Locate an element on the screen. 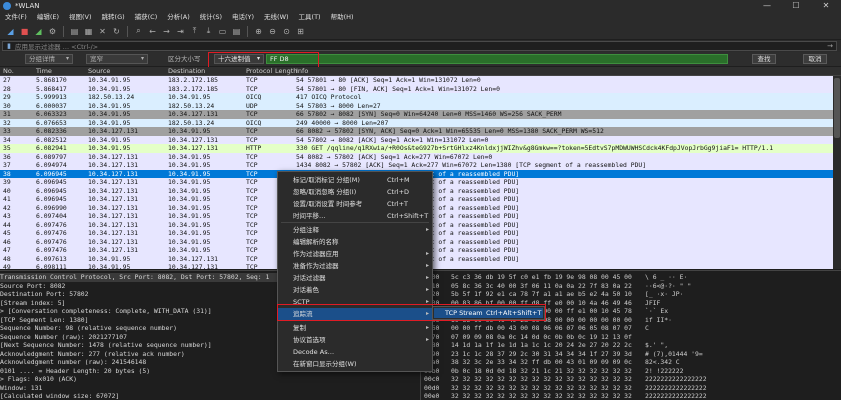 The image size is (841, 400). minimize-button: — is located at coordinates (767, 6).